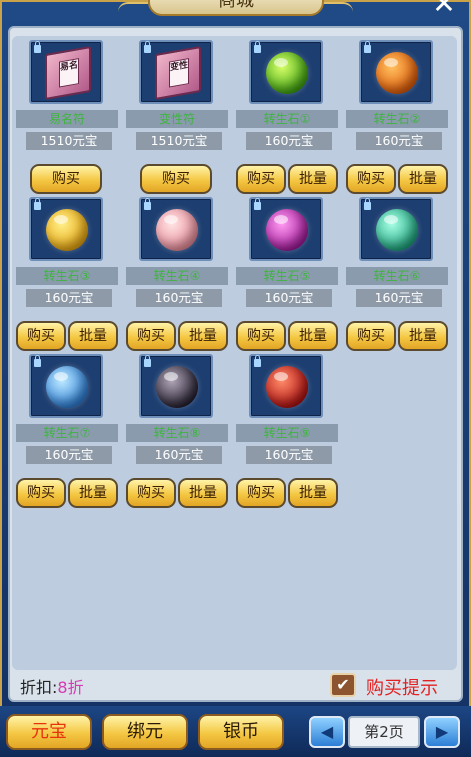 Image resolution: width=471 pixels, height=757 pixels. I want to click on discount-value: 8折, so click(70, 687).